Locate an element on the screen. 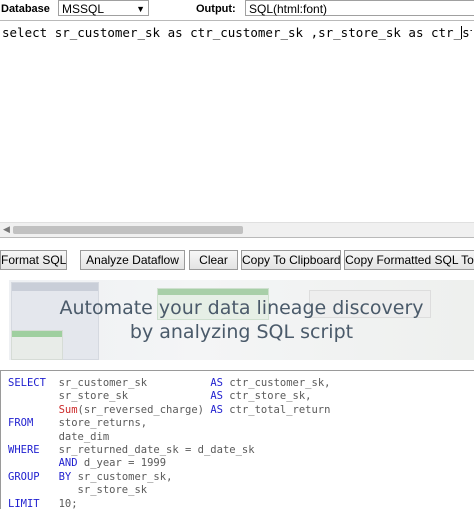 The height and width of the screenshot is (511, 474). output-line: sr_store_sk is located at coordinates (78, 490).